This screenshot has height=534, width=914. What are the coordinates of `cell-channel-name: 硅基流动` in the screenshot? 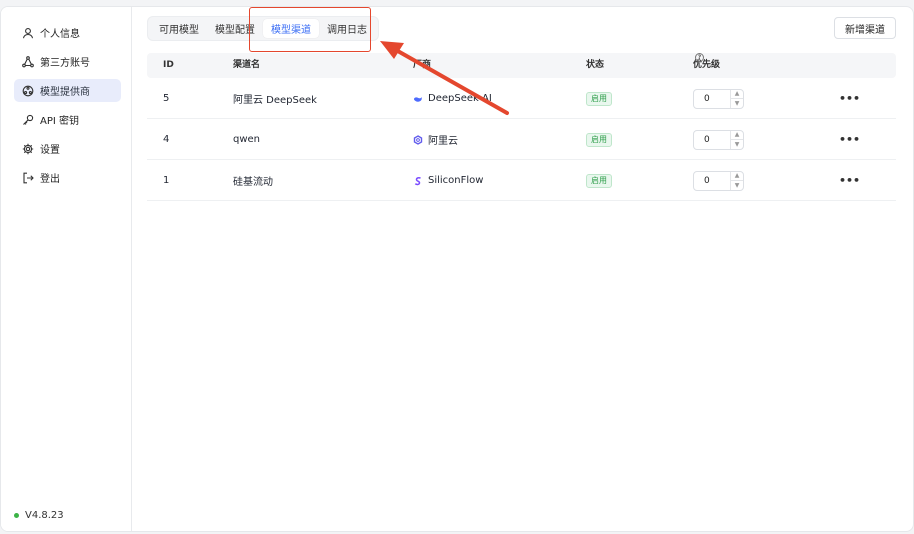 It's located at (253, 182).